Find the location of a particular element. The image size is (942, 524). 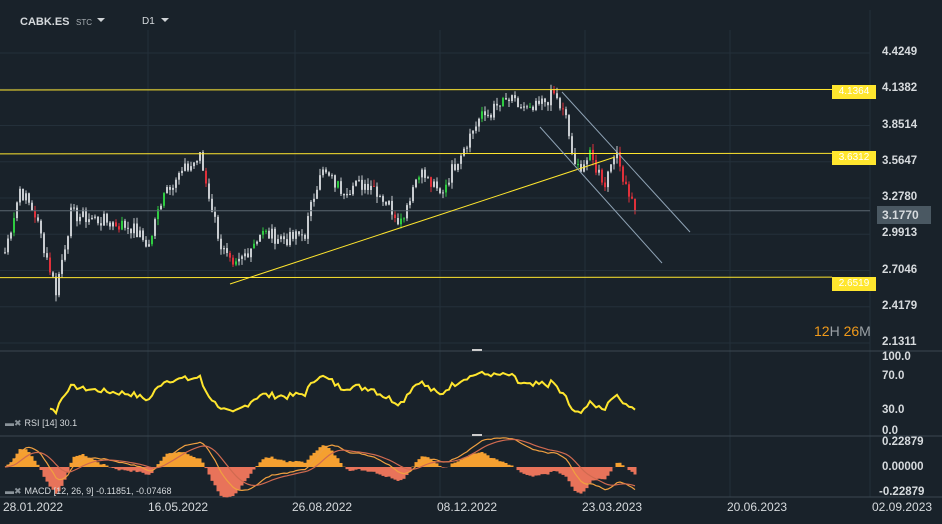

price-axis-label: 3.8514 is located at coordinates (900, 124).